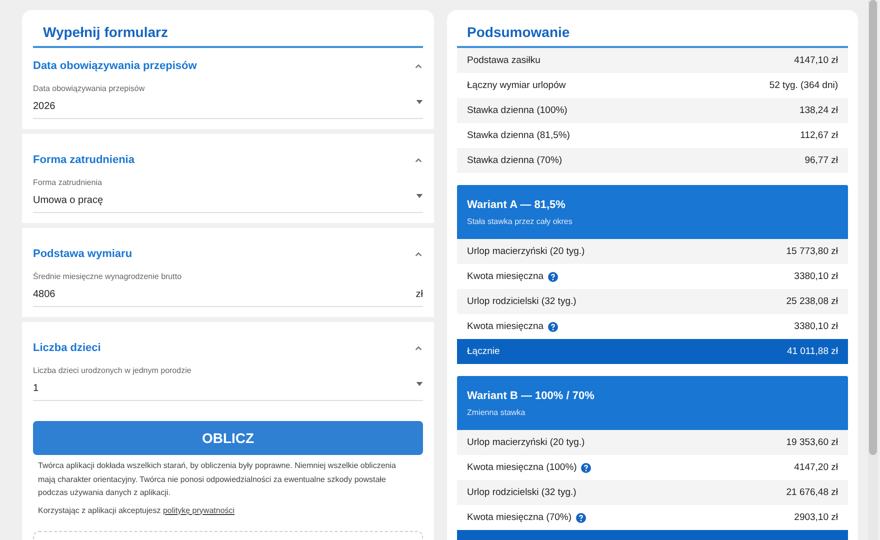 This screenshot has width=880, height=540. I want to click on scrollbar, so click(873, 270).